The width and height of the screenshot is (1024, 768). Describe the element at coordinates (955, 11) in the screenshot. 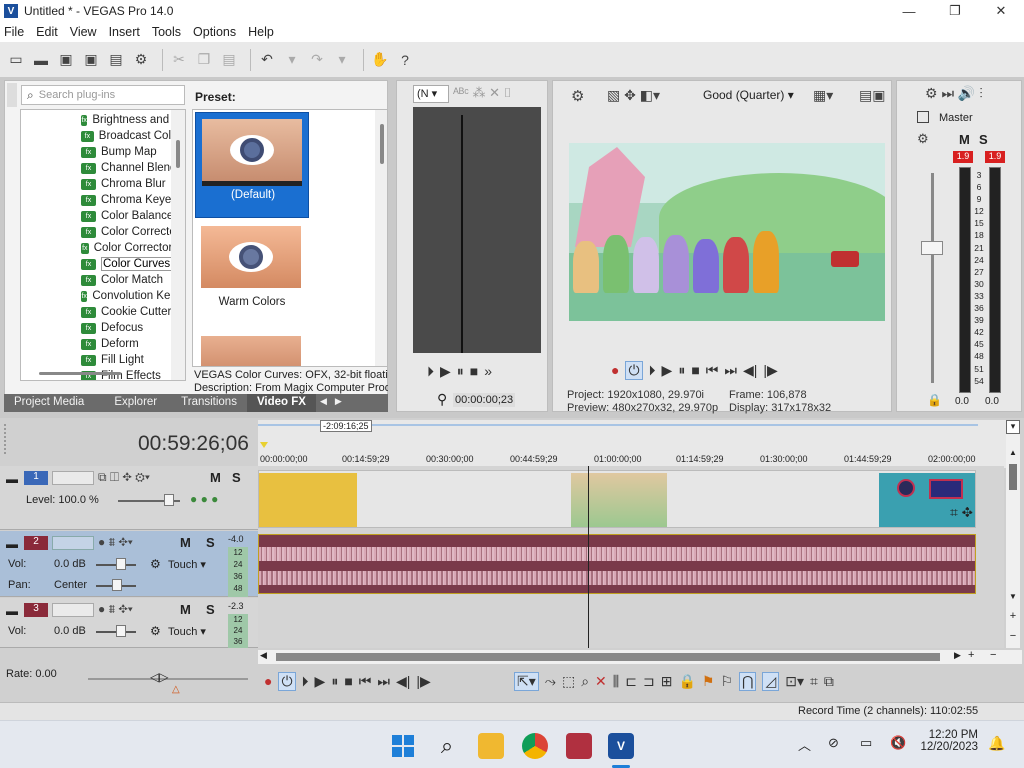

I see `maximize-button: ❐` at that location.